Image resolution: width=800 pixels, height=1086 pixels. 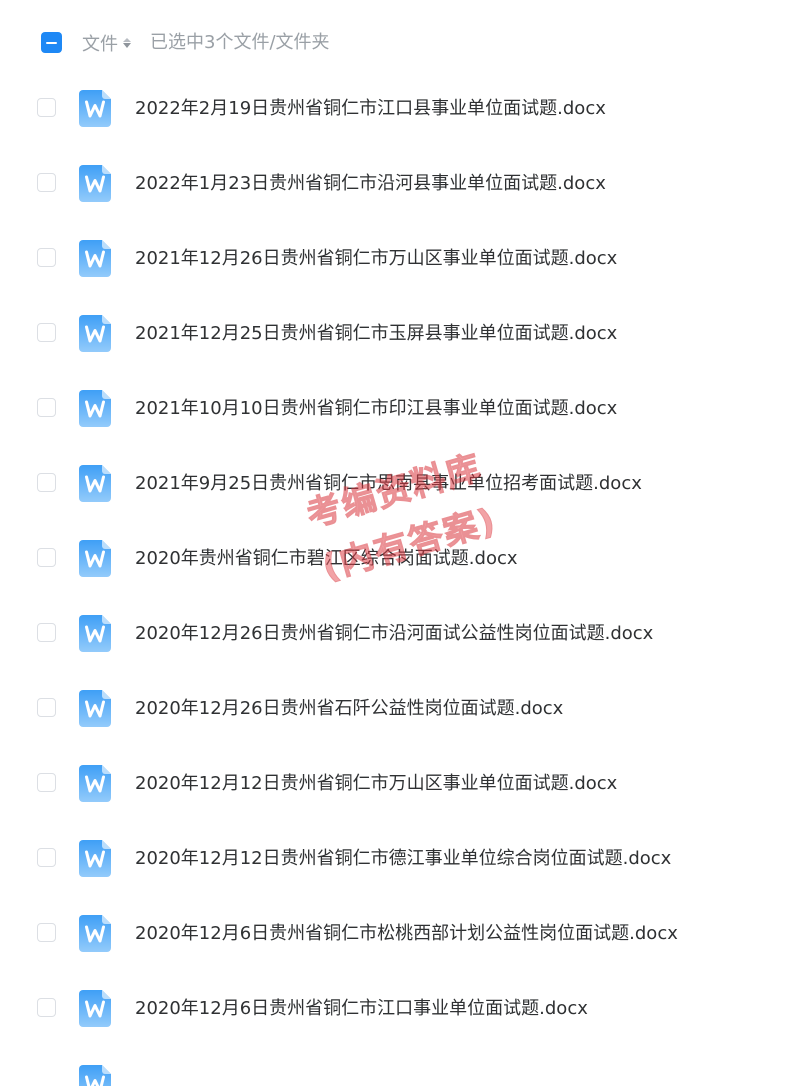 I want to click on file-row: 2021年12月26日贵州省铜仁市万山区事业单位面试题.docx, so click(x=400, y=258).